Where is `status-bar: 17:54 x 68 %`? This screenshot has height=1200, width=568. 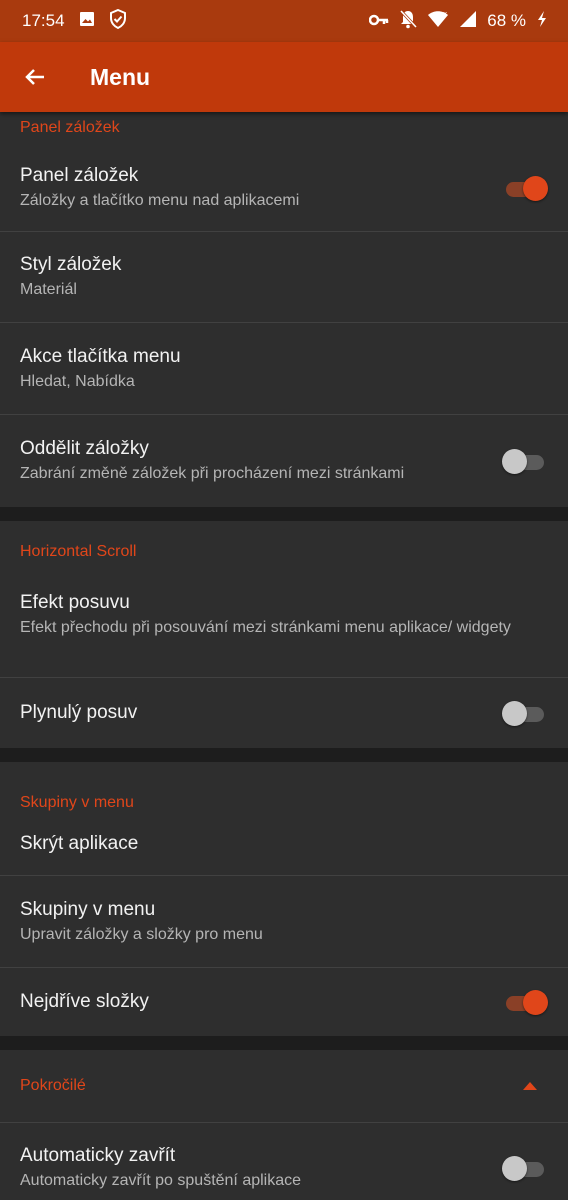
status-bar: 17:54 x 68 % is located at coordinates (284, 21).